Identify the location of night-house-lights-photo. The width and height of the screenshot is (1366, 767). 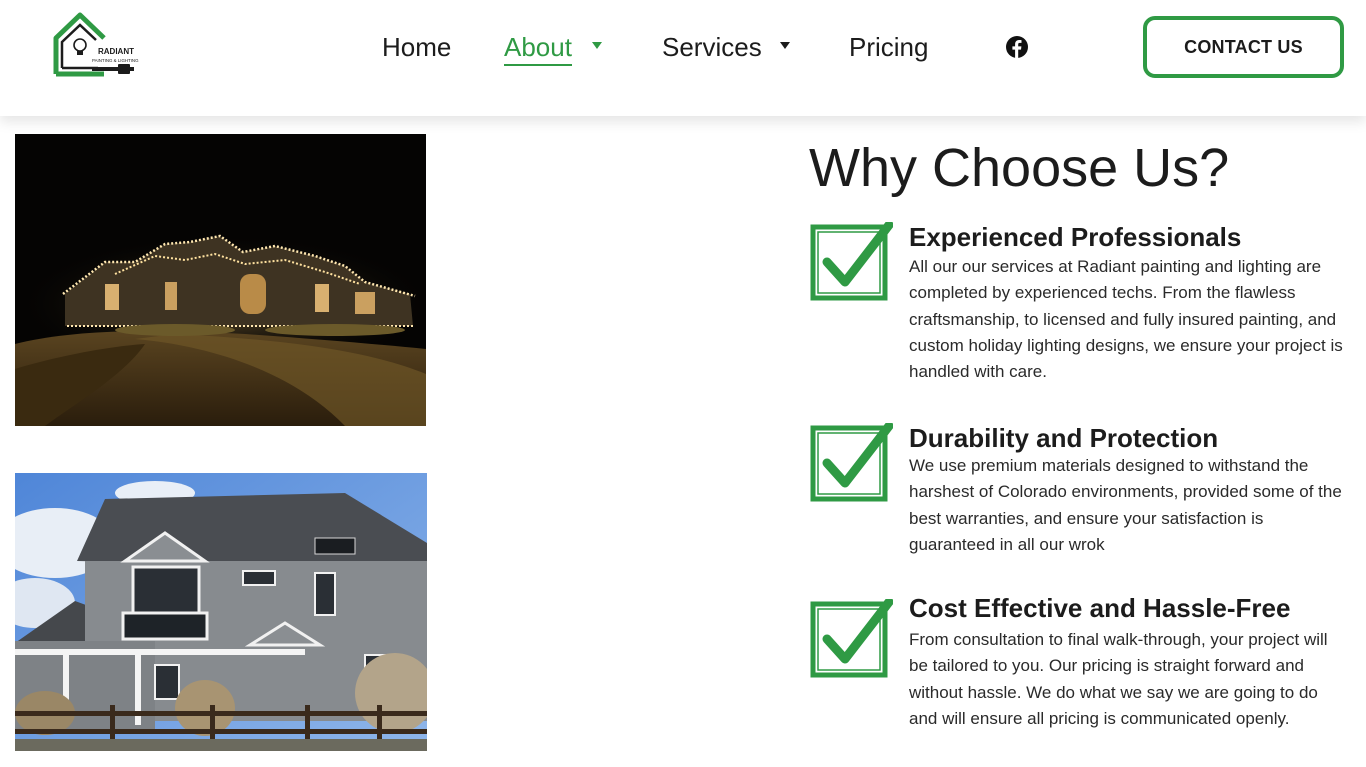
(220, 280).